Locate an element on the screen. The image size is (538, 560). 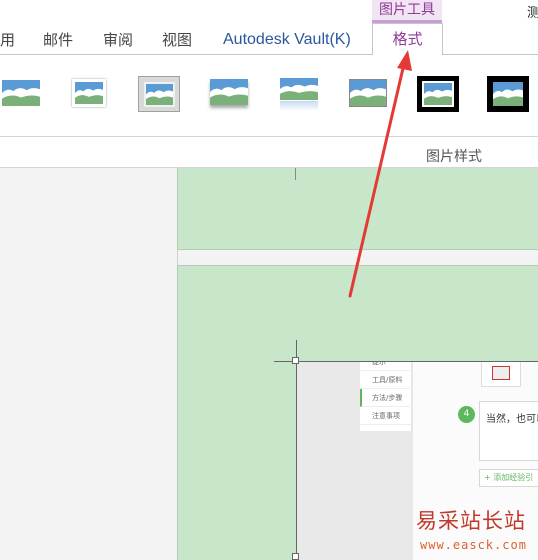
tab-mailings: 邮件 is located at coordinates (58, 40).